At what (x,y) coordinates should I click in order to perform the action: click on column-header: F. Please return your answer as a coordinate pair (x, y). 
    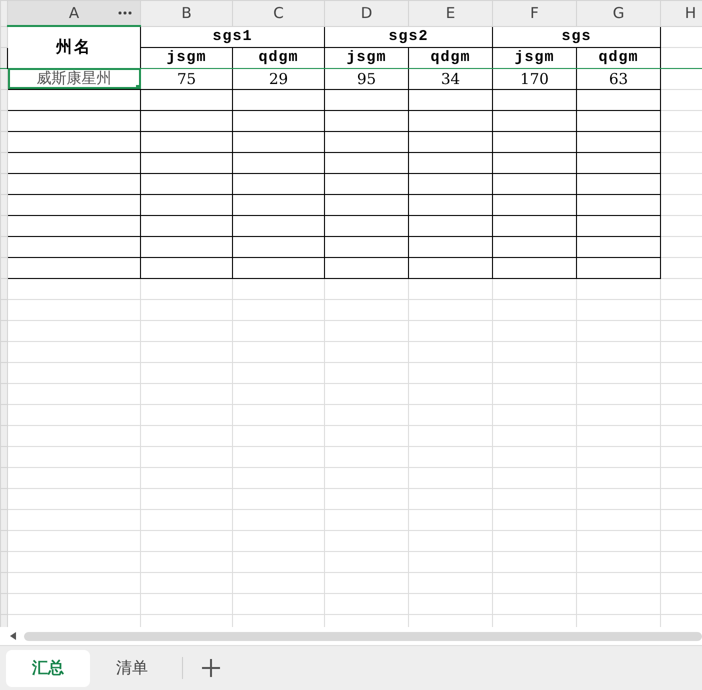
    Looking at the image, I should click on (534, 13).